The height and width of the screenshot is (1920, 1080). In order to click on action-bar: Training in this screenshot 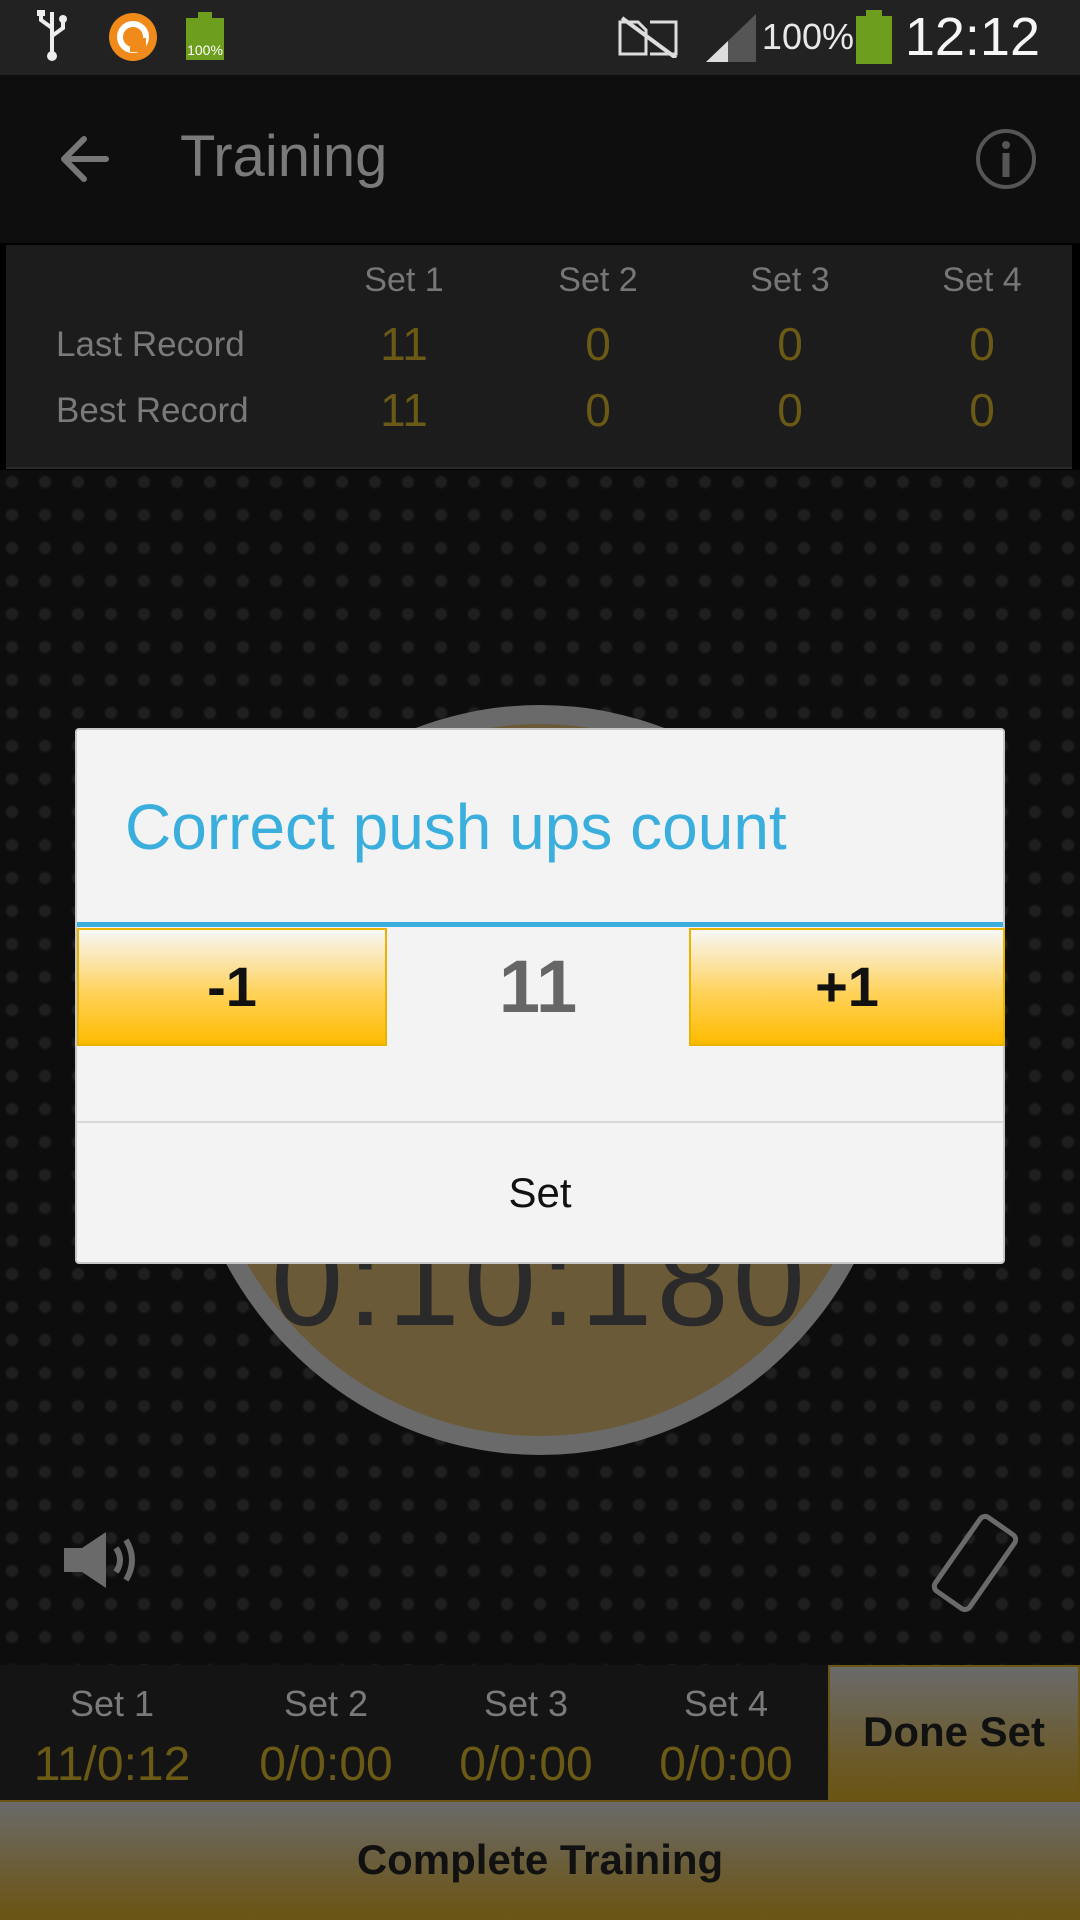, I will do `click(540, 159)`.